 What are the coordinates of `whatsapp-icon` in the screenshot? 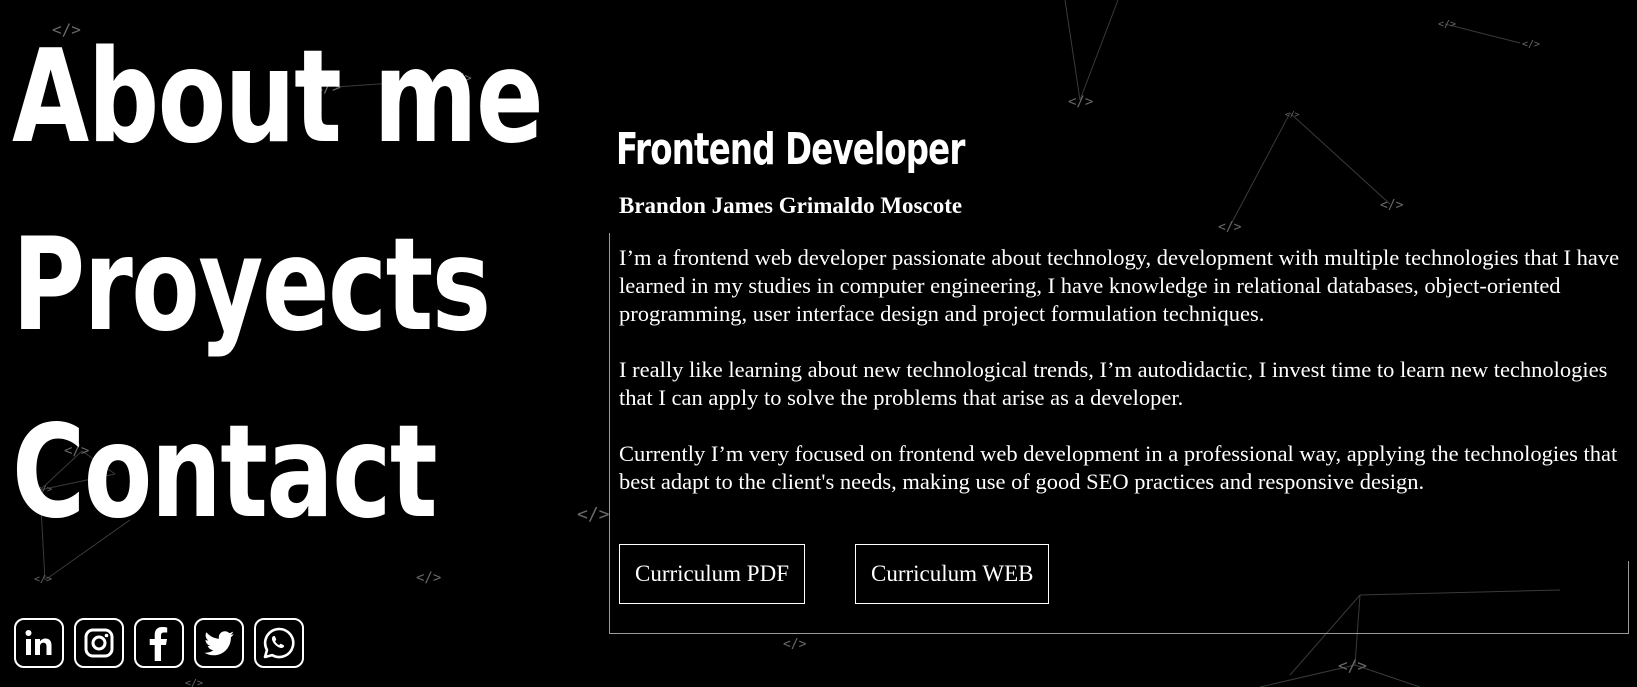 It's located at (279, 643).